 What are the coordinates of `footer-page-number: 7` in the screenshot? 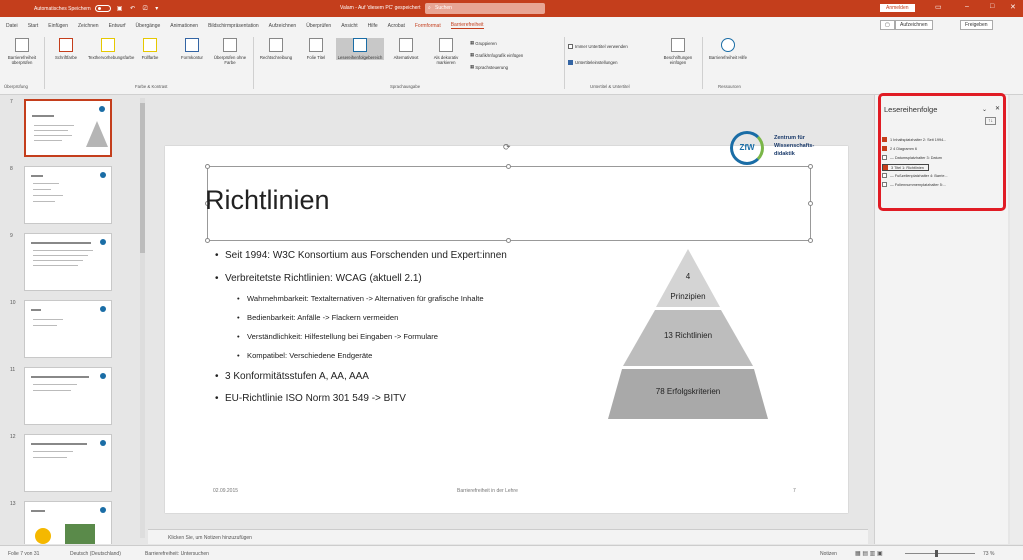 It's located at (794, 491).